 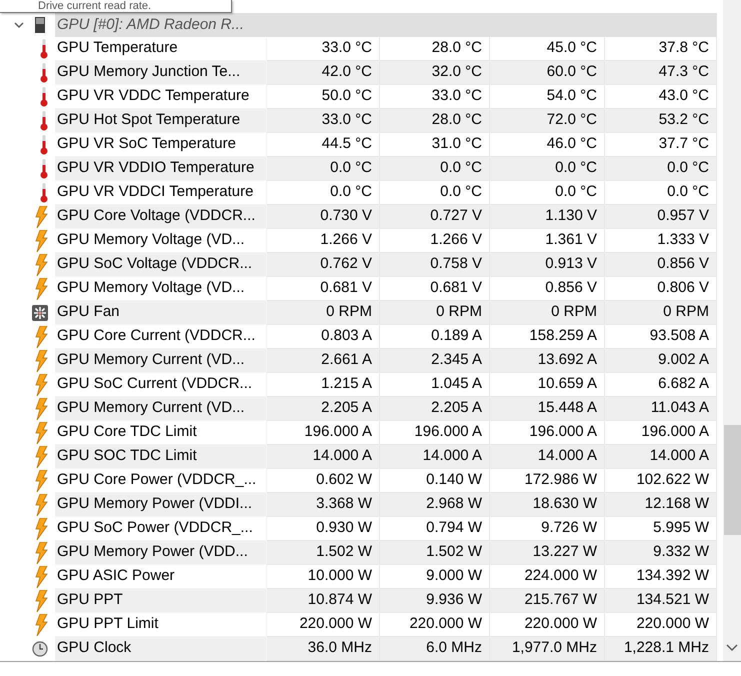 I want to click on sensor-name: GPU Hot Spot Temperature, so click(x=161, y=121).